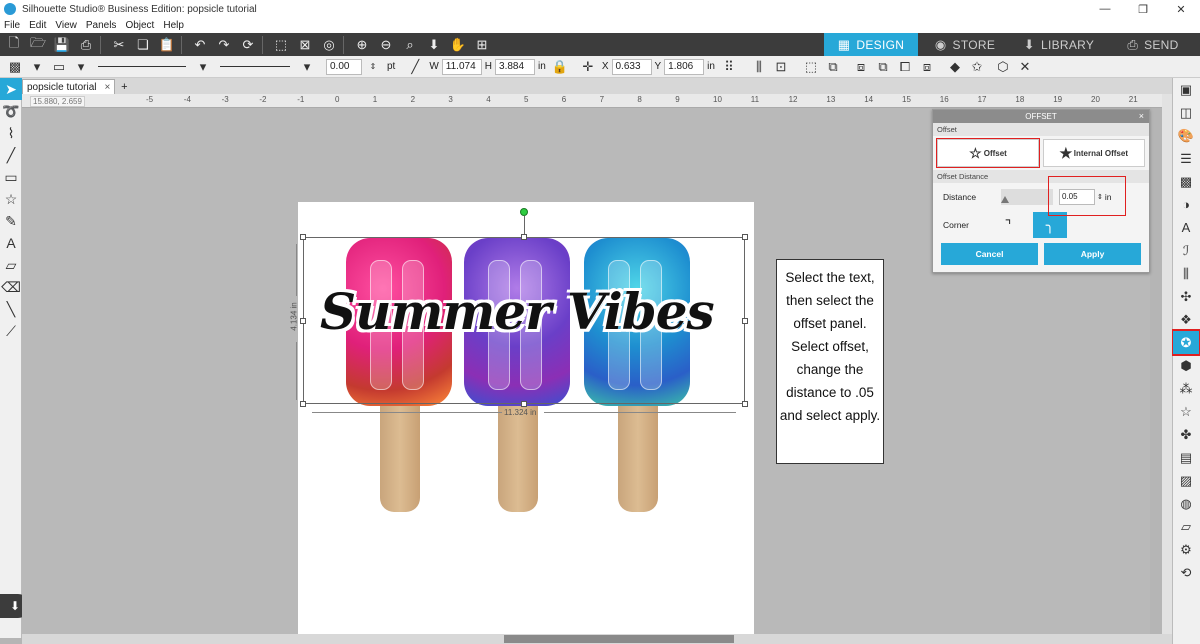  I want to click on contrast-icon: ◑, so click(1186, 204).